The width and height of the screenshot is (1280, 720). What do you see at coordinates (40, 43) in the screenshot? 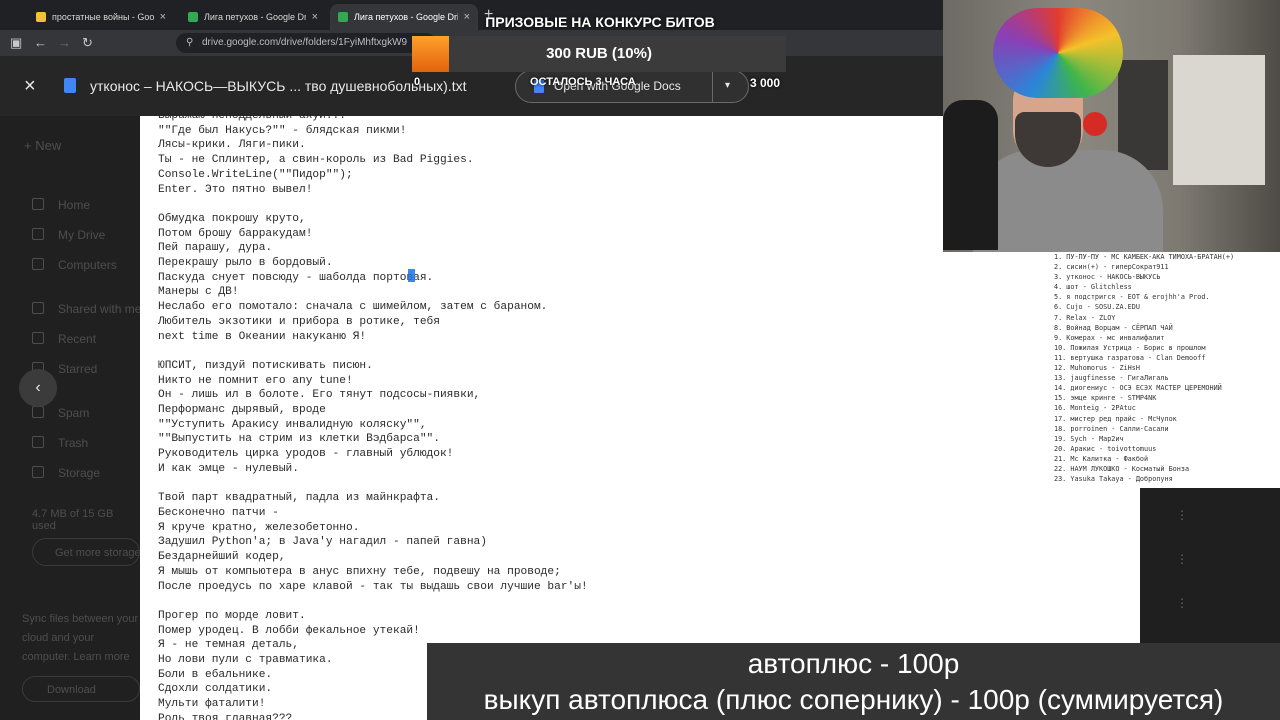
I see `back-icon: ←` at bounding box center [40, 43].